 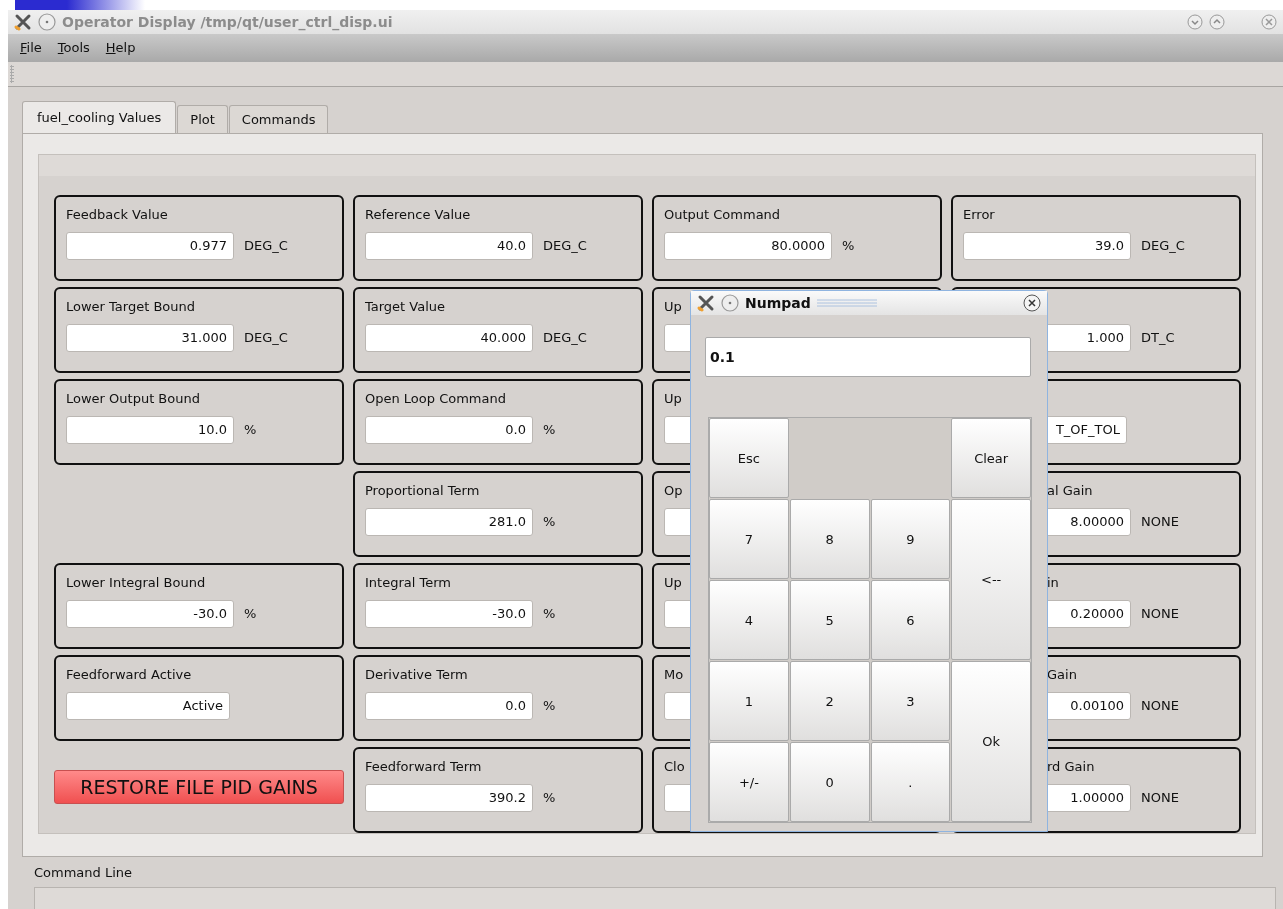 I want to click on field-label: Clo, so click(x=674, y=766).